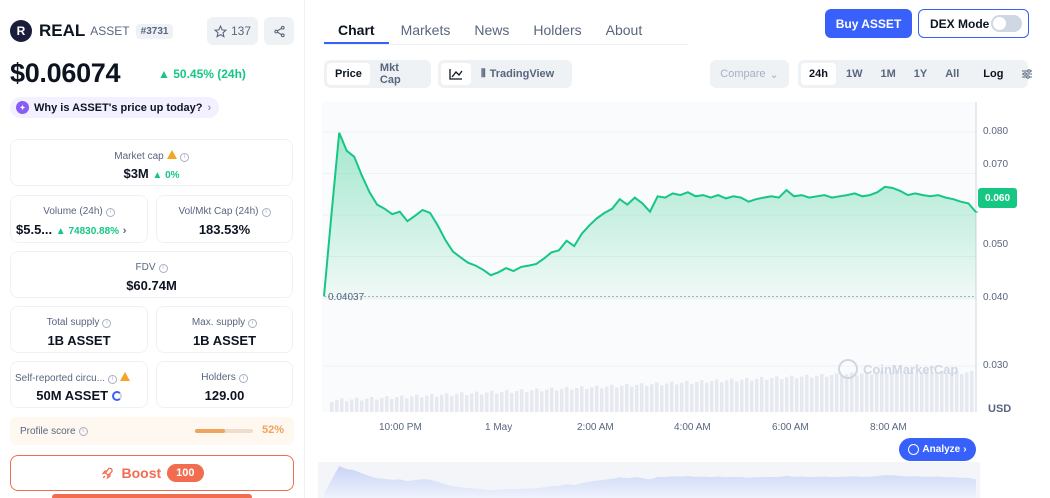  Describe the element at coordinates (914, 449) in the screenshot. I see `ai-icon` at that location.